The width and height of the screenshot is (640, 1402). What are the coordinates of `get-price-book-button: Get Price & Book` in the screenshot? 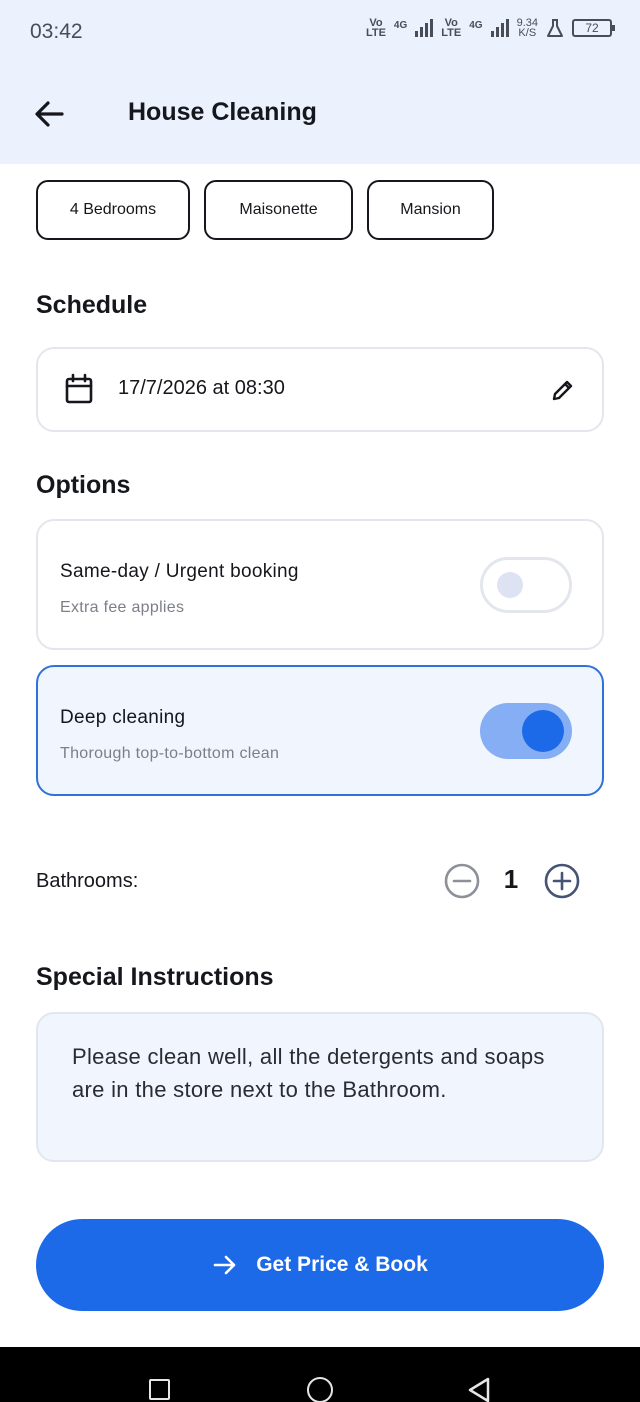 It's located at (320, 1265).